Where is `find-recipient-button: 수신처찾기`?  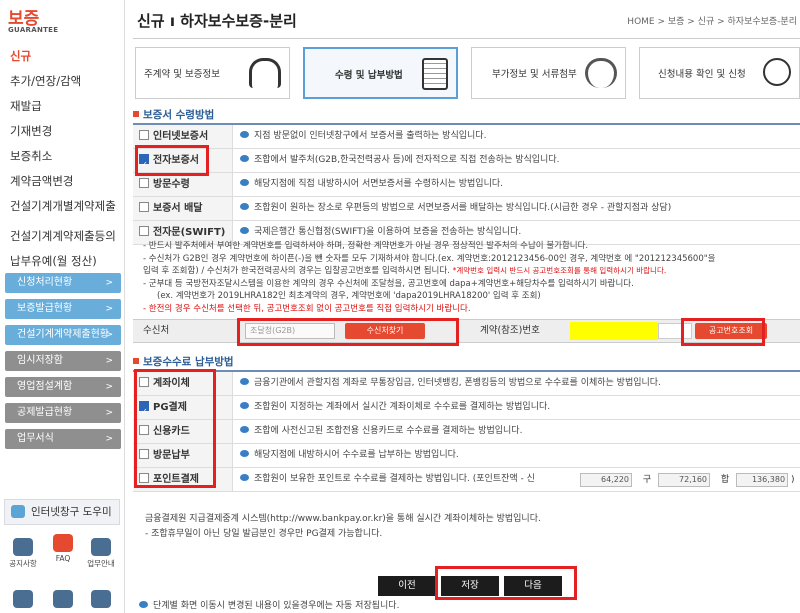 find-recipient-button: 수신처찾기 is located at coordinates (385, 331).